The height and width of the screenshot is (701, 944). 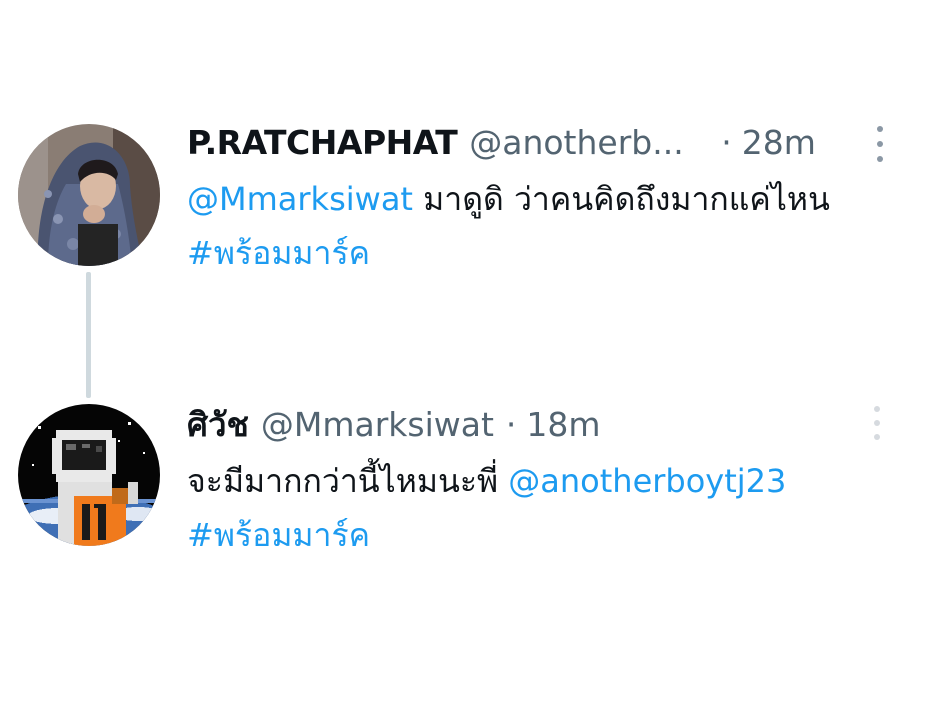 I want to click on tweet-header: ศิวัช @Mmarksiwat · 18m, so click(x=394, y=424).